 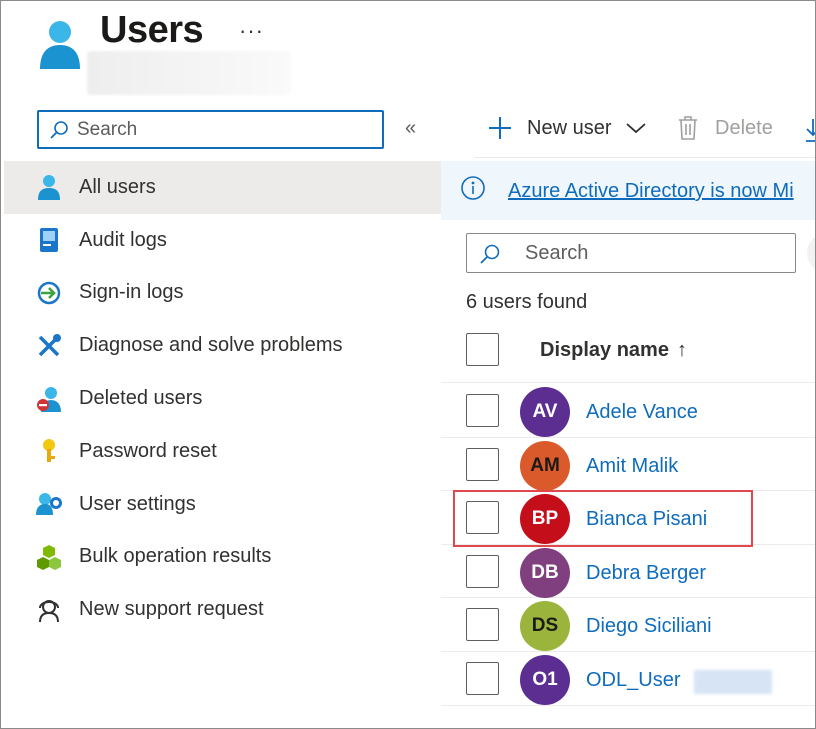 What do you see at coordinates (211, 345) in the screenshot?
I see `sidebar-item-label: Diagnose and solve problems` at bounding box center [211, 345].